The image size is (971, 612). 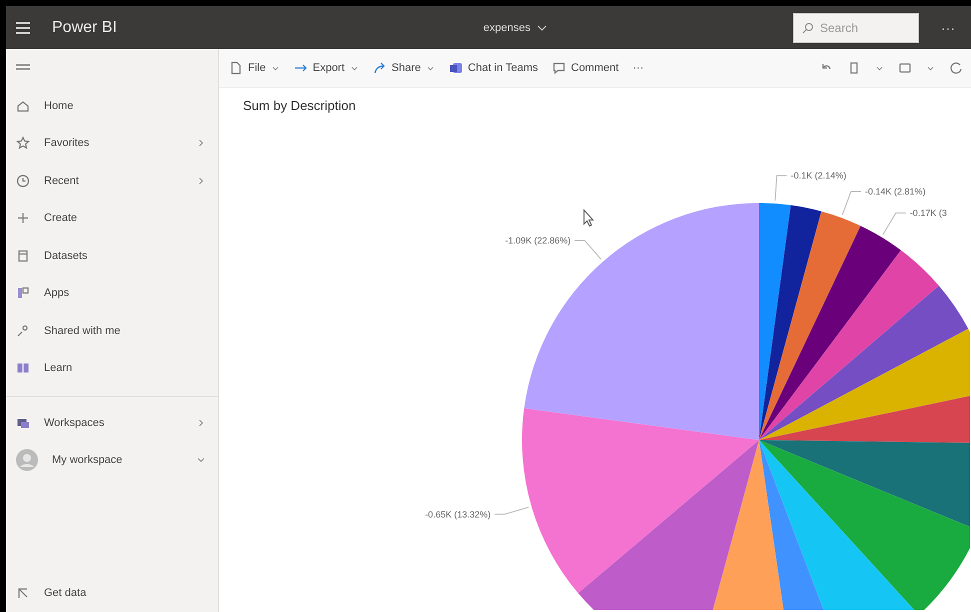 What do you see at coordinates (905, 68) in the screenshot?
I see `view-icon` at bounding box center [905, 68].